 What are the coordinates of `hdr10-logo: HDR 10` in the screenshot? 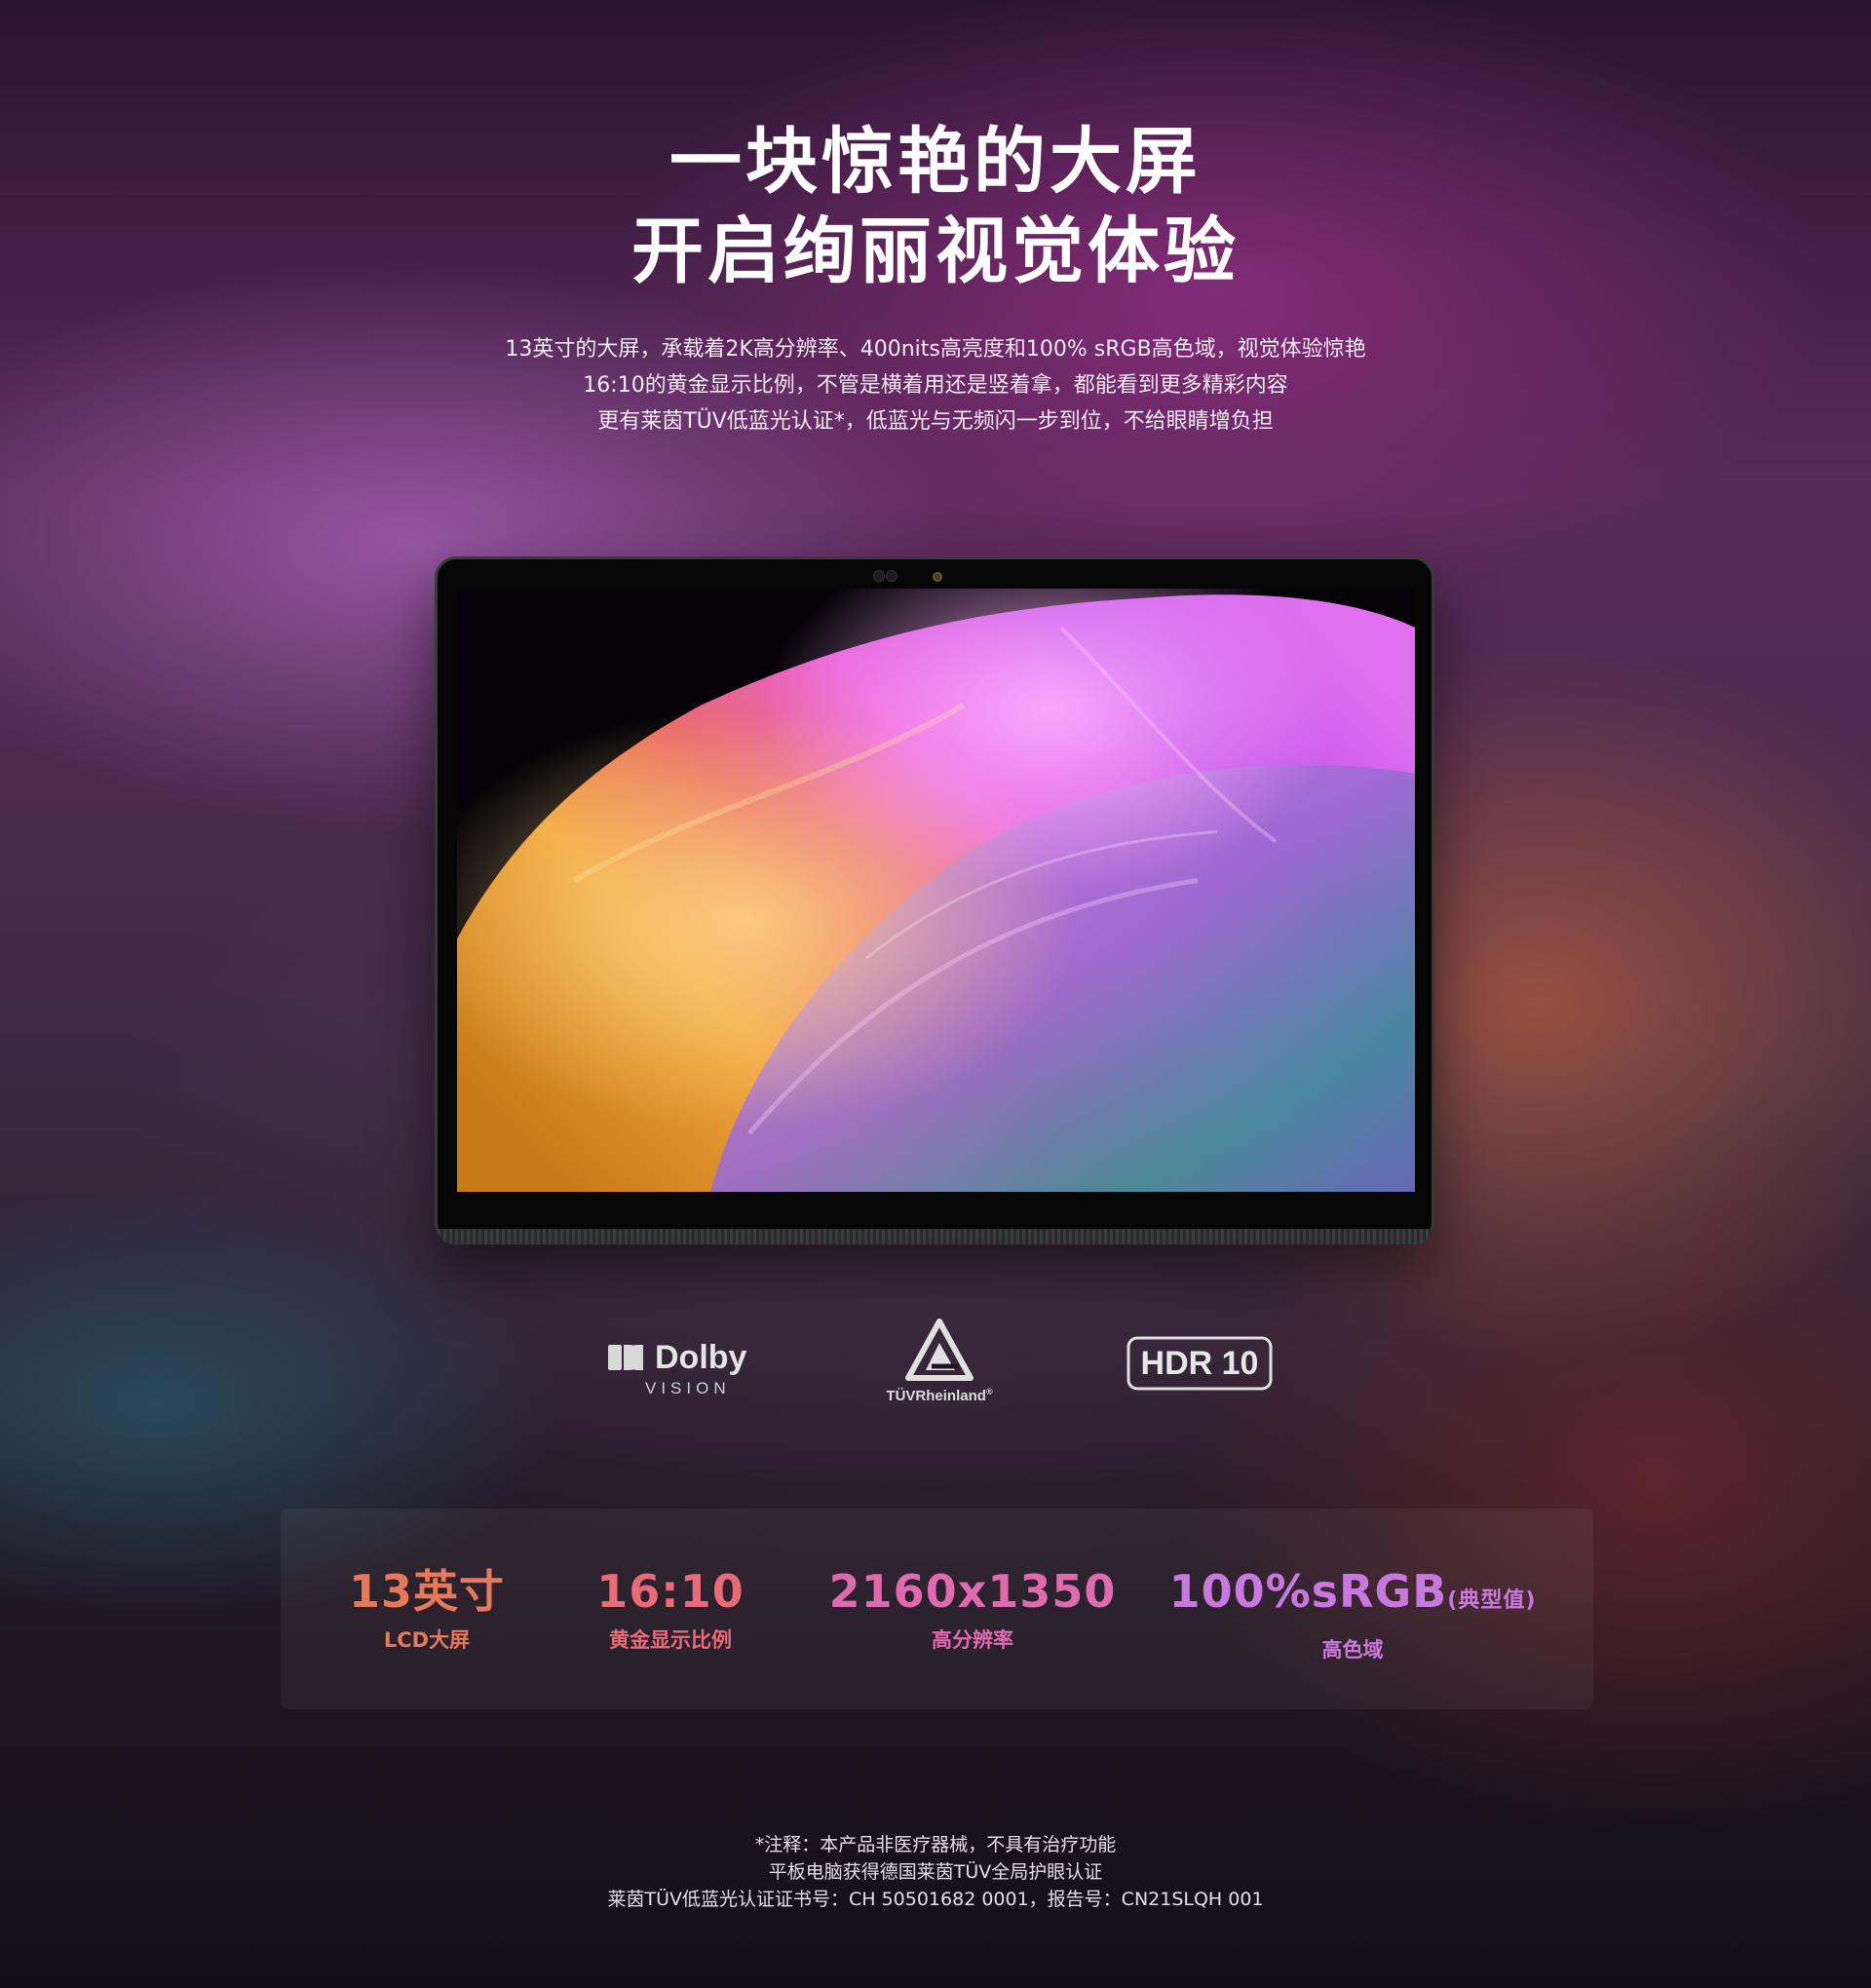 It's located at (1199, 1363).